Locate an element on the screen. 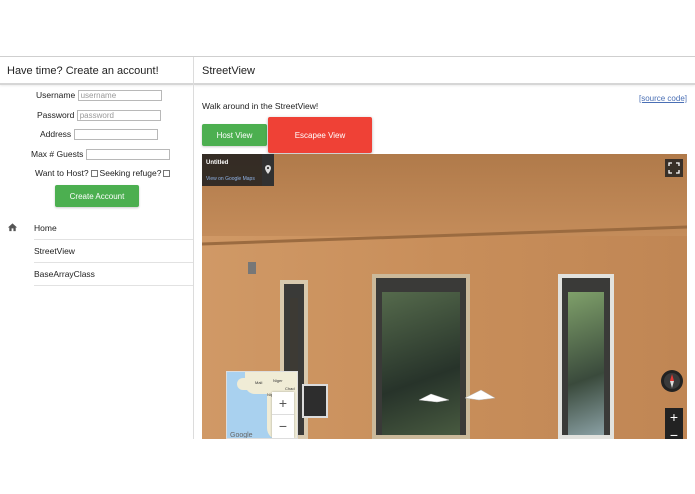  streetview-zoom-out-button: − is located at coordinates (674, 432).